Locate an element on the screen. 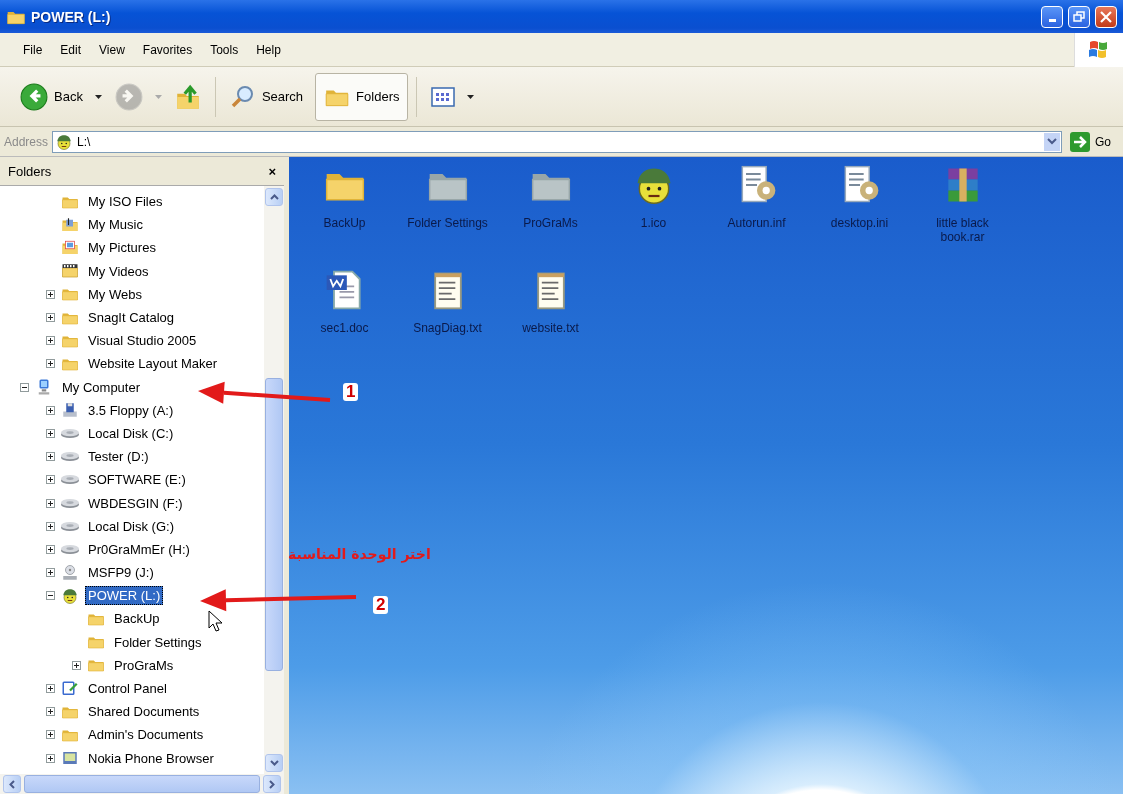  folders-button: Folders is located at coordinates (362, 96).